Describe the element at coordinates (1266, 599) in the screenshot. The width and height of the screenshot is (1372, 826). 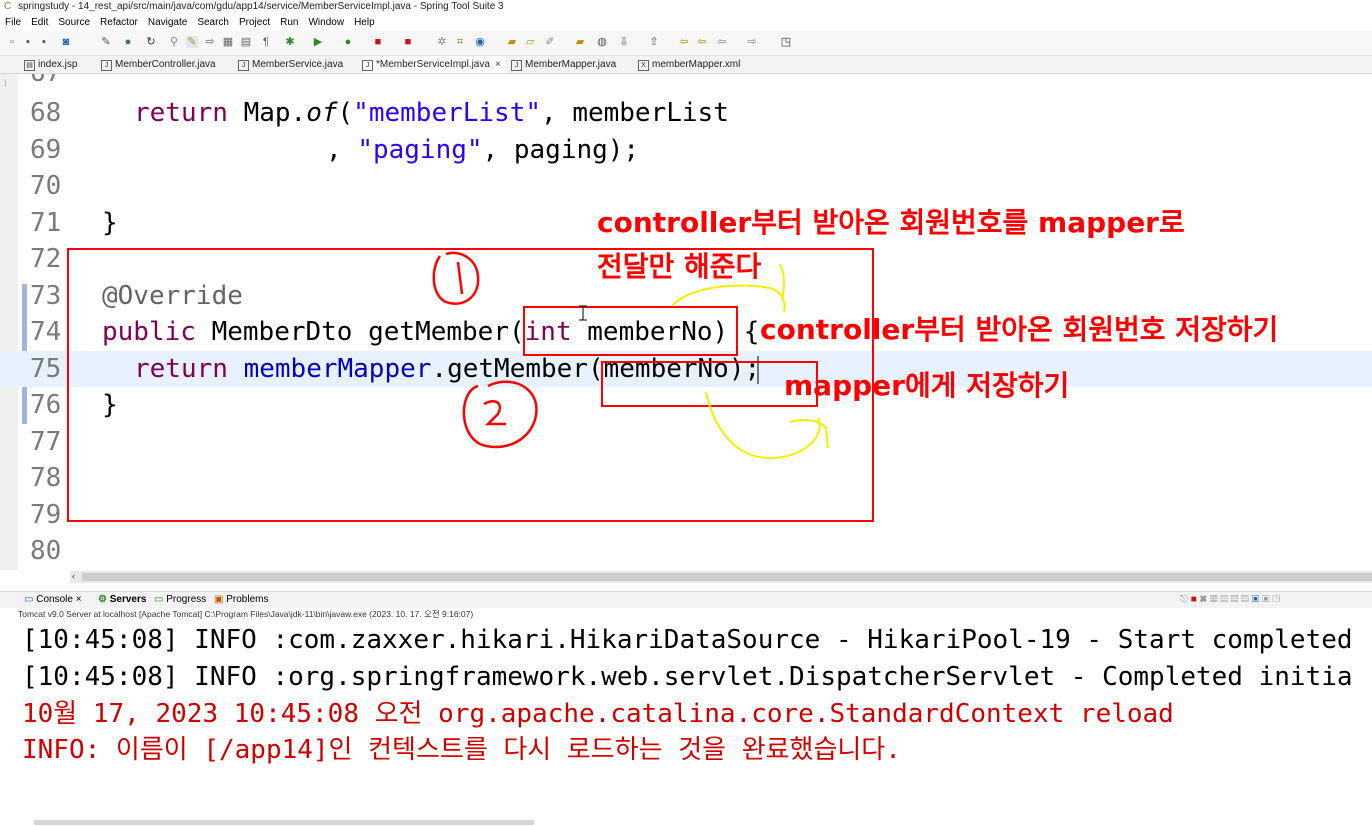
I see `open-console-icon: ▣` at that location.